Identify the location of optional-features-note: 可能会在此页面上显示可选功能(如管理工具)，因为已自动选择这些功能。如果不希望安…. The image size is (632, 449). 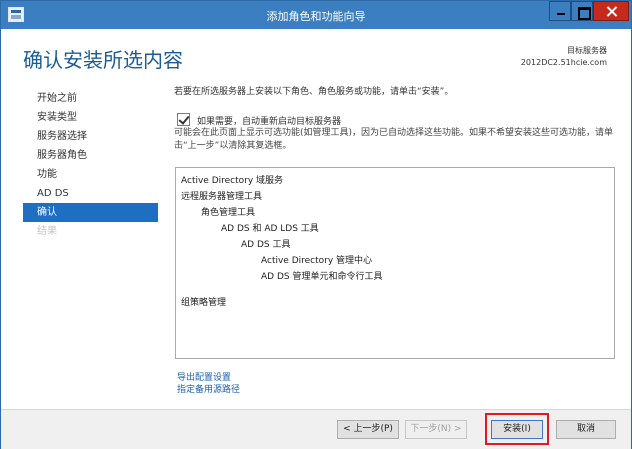
(394, 139).